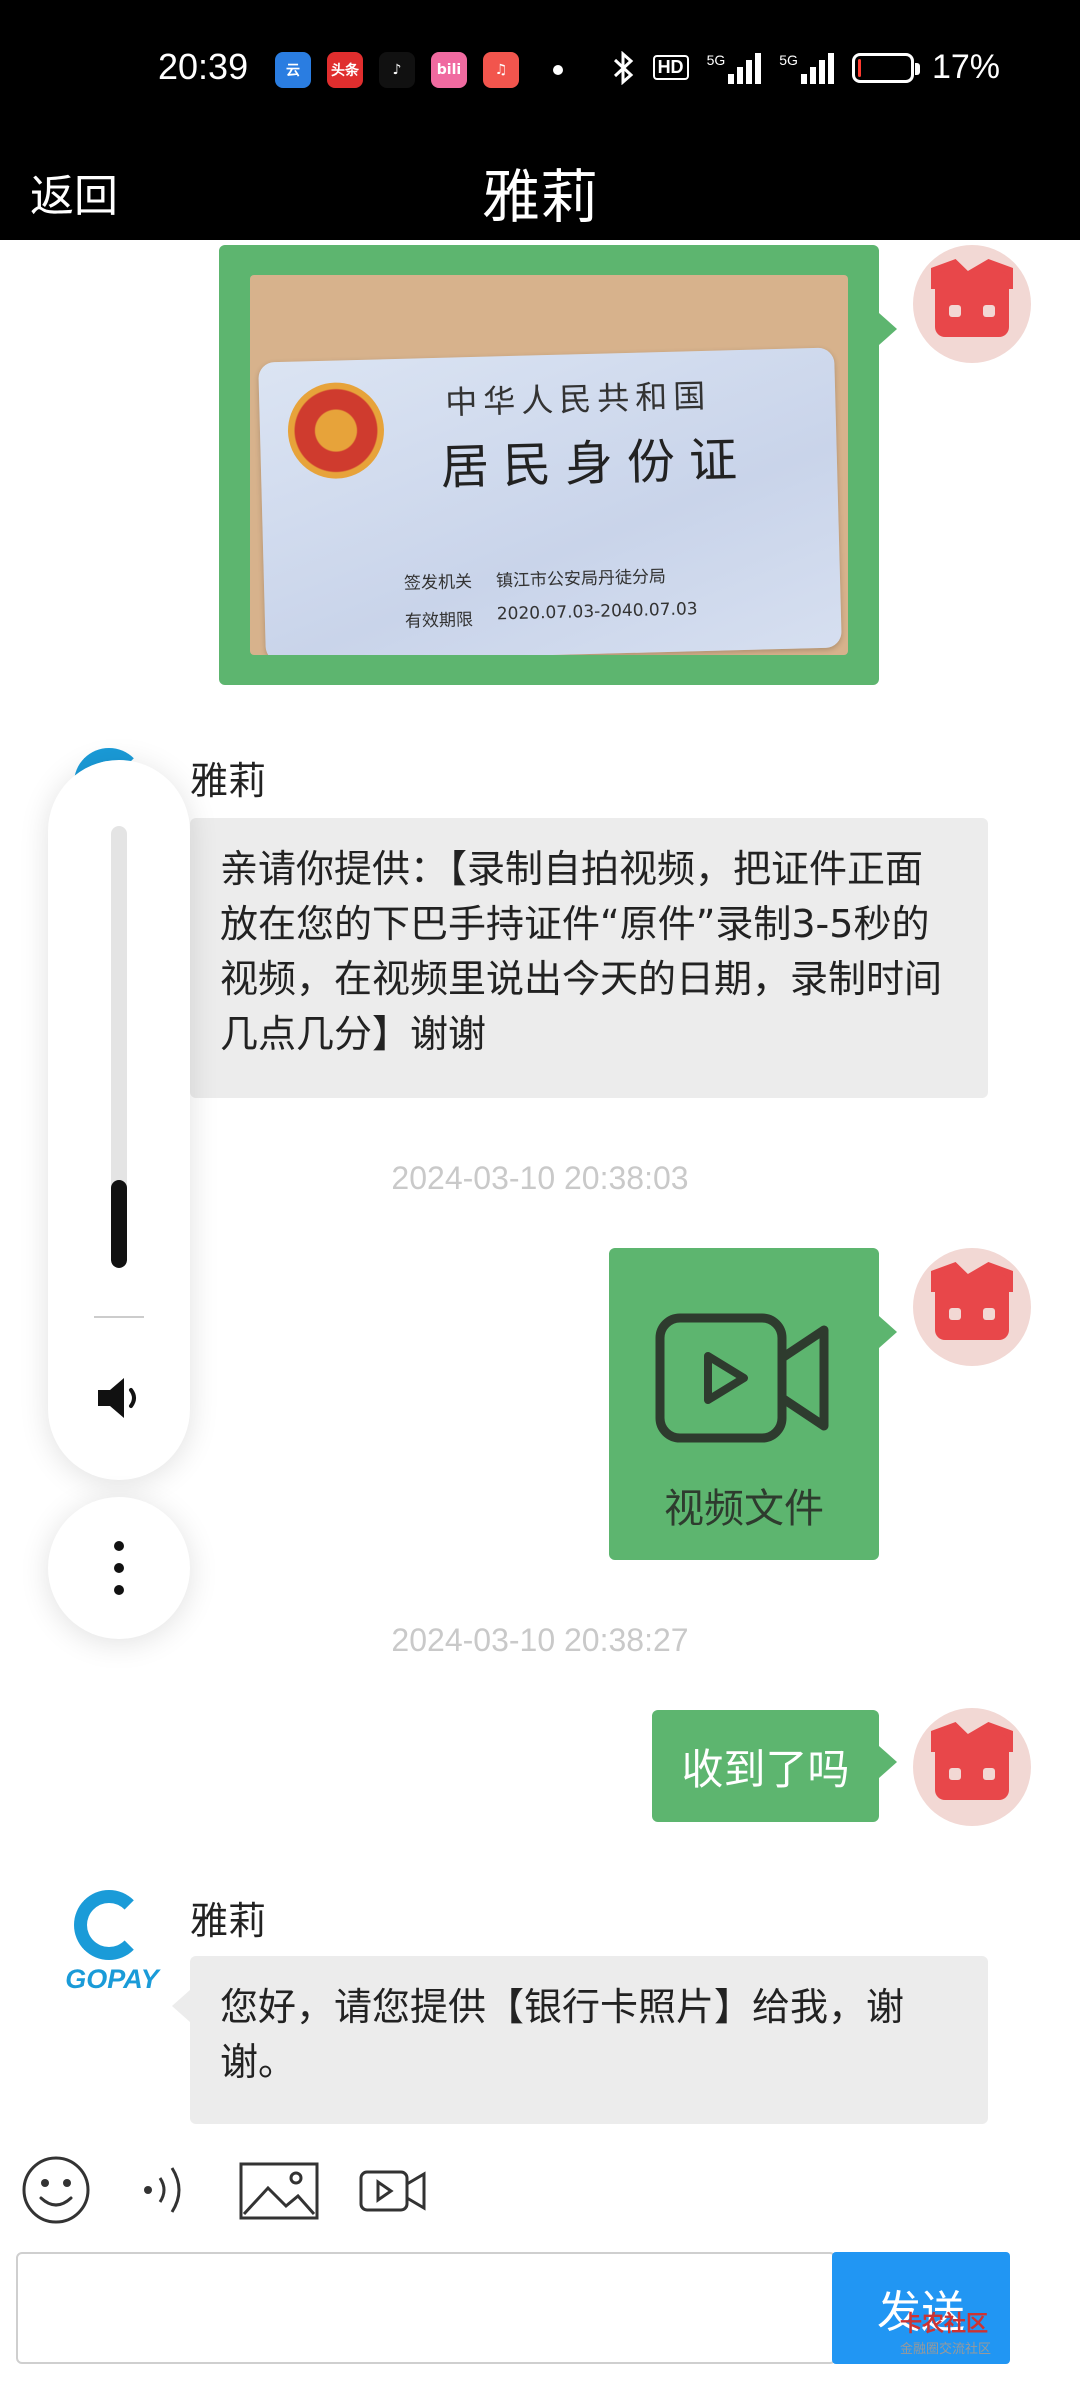 The width and height of the screenshot is (1080, 2400). Describe the element at coordinates (765, 1769) in the screenshot. I see `message-text: 收到了吗` at that location.